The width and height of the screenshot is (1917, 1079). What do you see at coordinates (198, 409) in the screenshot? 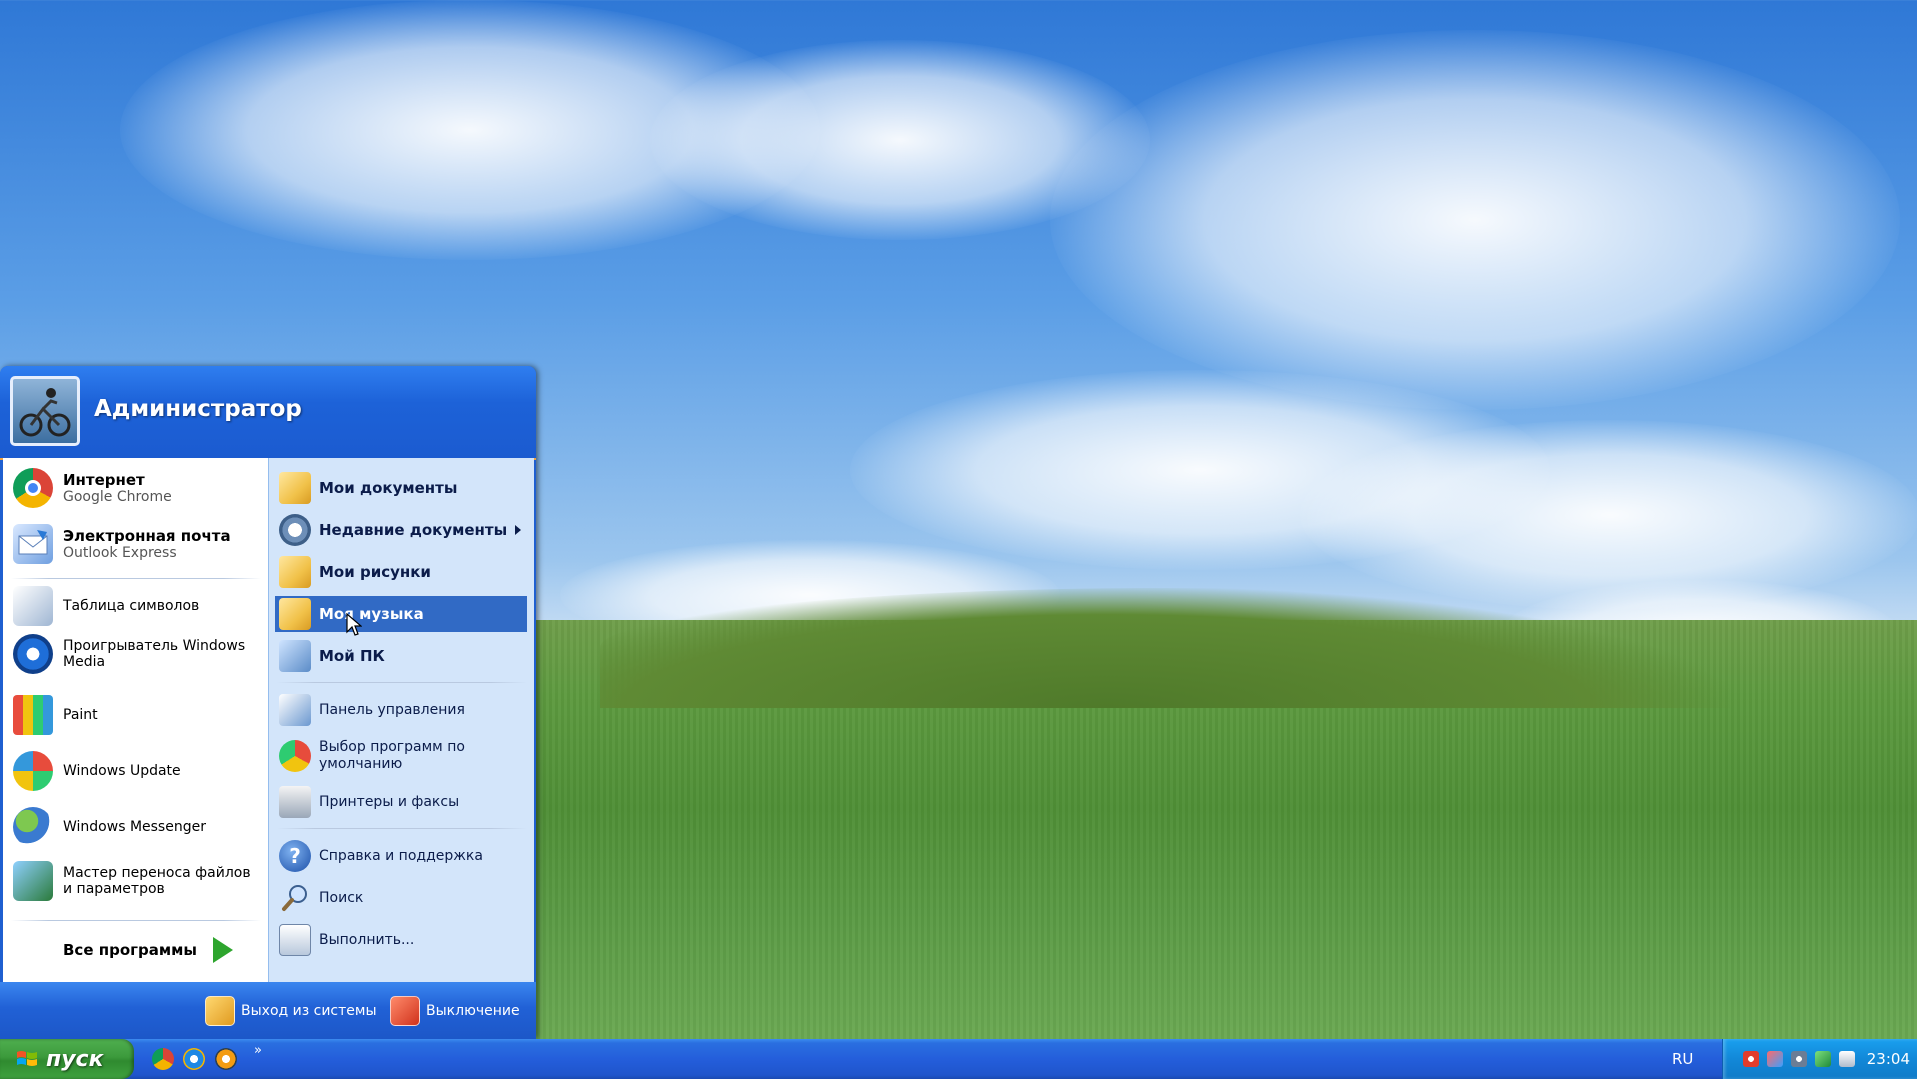
I see `user-name: Администратор` at bounding box center [198, 409].